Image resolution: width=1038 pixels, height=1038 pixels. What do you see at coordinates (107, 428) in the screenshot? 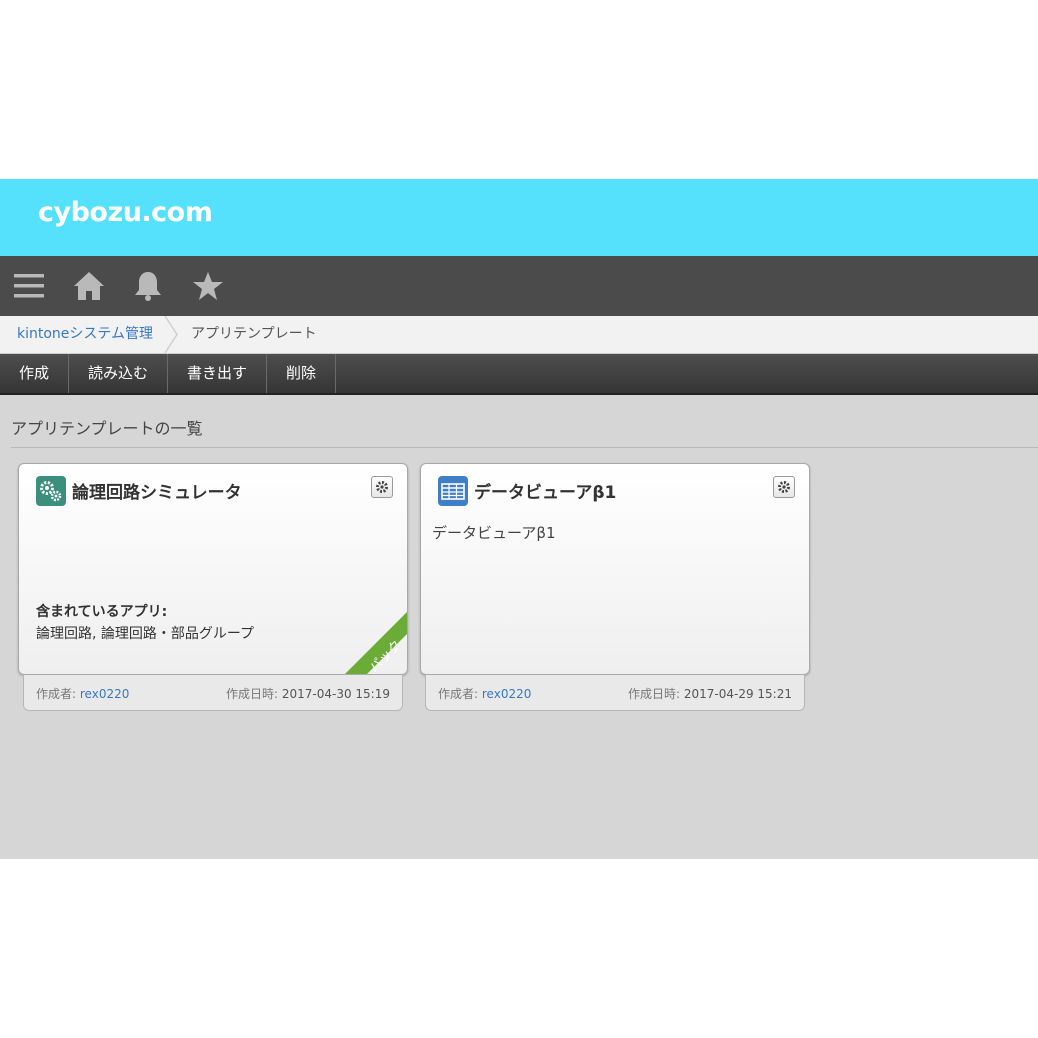
I see `list-title: アプリテンプレートの一覧` at bounding box center [107, 428].